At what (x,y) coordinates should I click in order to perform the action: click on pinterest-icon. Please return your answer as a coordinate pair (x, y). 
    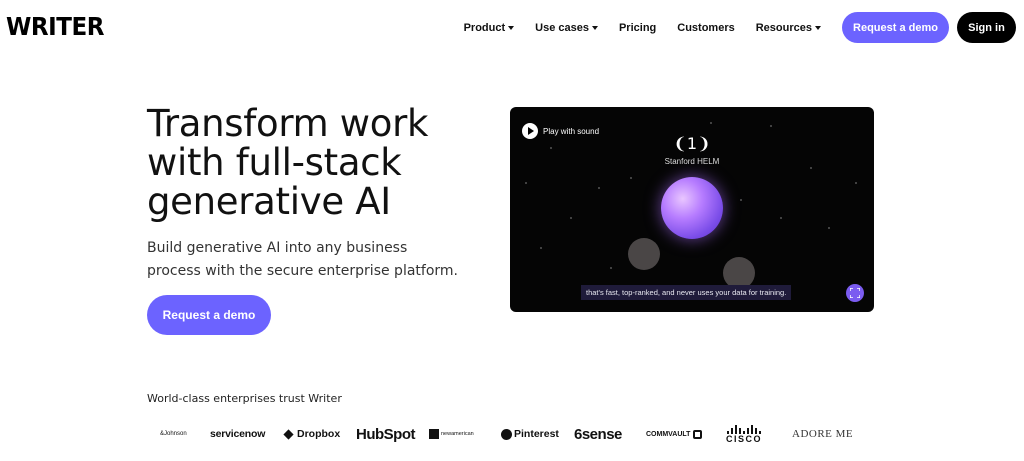
    Looking at the image, I should click on (506, 434).